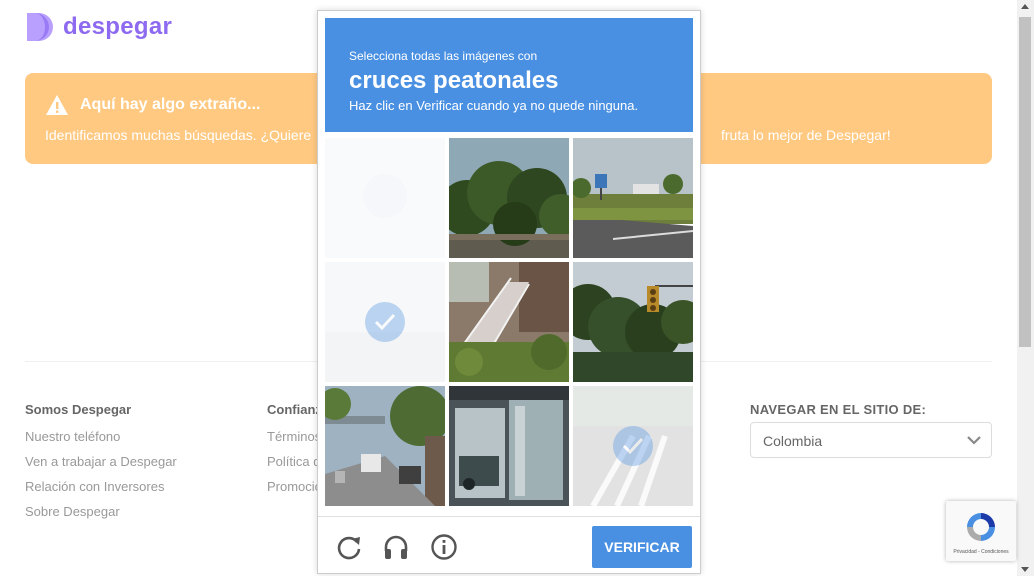 This screenshot has width=1034, height=576. I want to click on chevron-down-icon, so click(974, 440).